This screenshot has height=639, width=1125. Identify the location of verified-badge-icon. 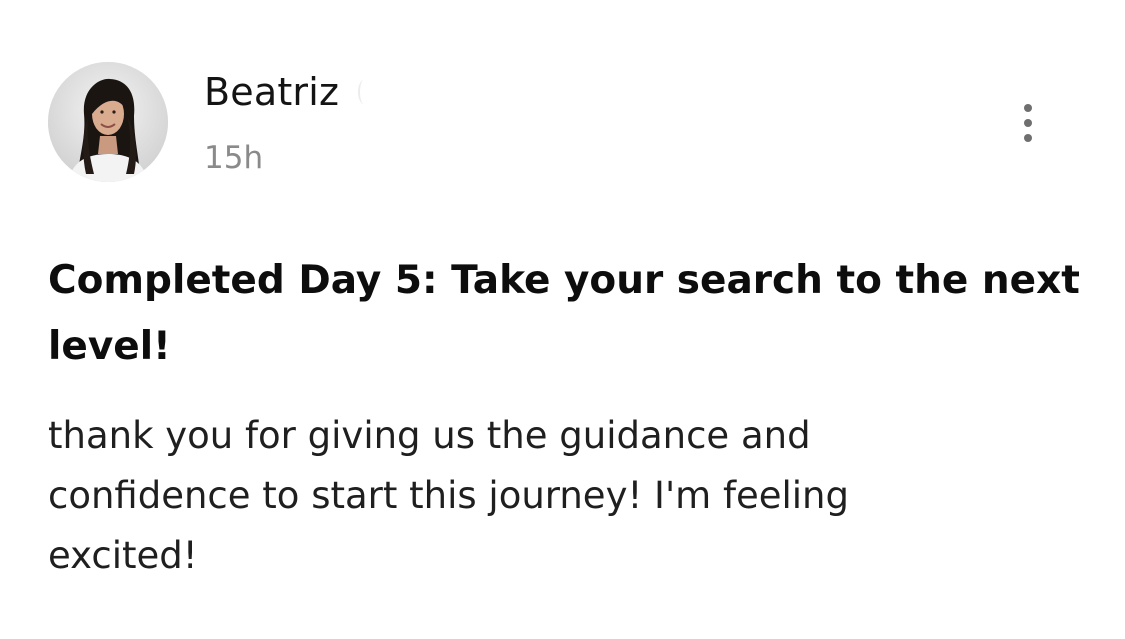
(364, 92).